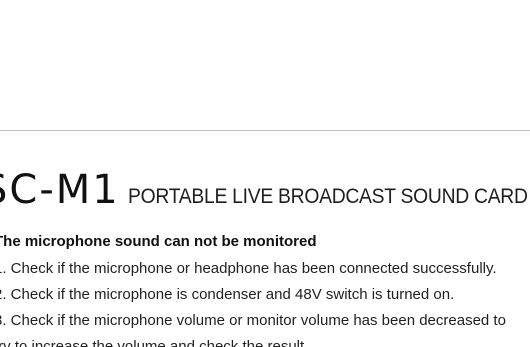  I want to click on product-subtitle: PORTABLE LIVE BROADCAST SOUND CARD, so click(327, 196).